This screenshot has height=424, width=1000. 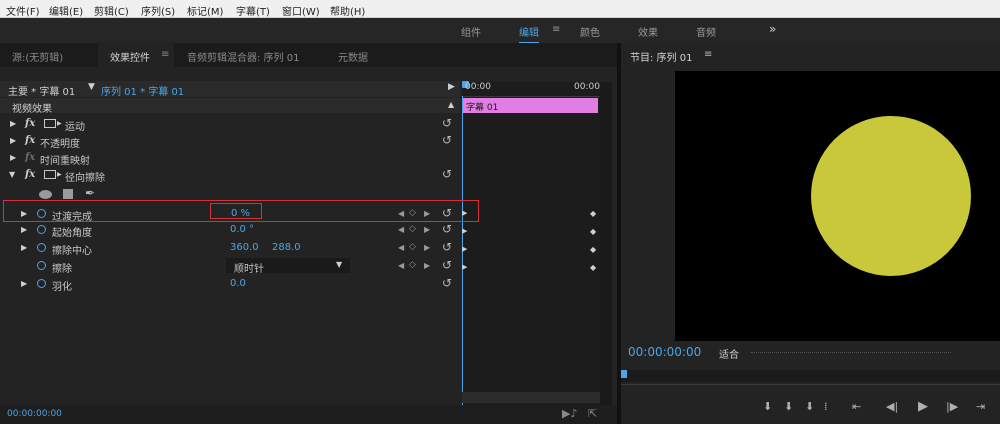 I want to click on program-menu-icon: ≡, so click(x=708, y=54).